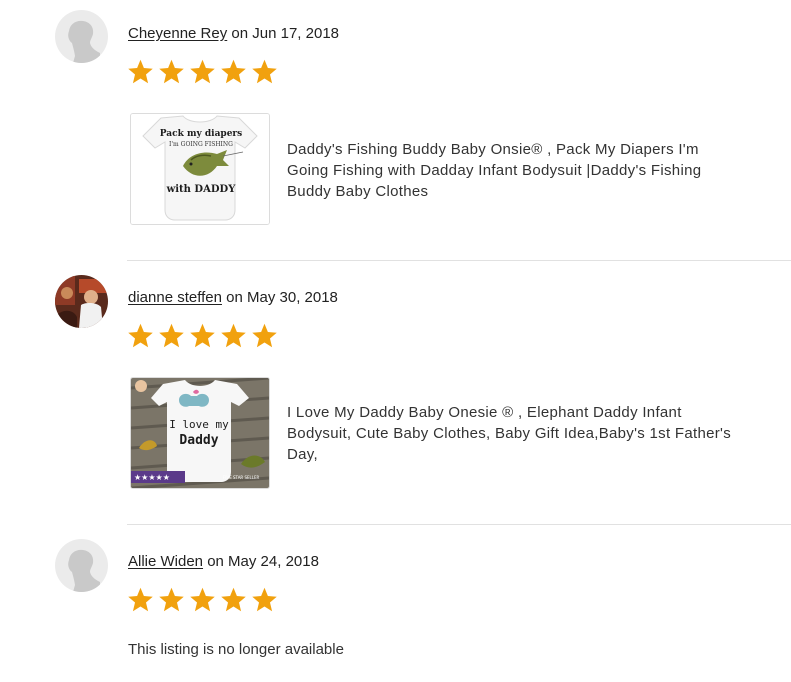 The image size is (791, 682). Describe the element at coordinates (175, 297) in the screenshot. I see `reviewer-name-link: dianne steffen` at that location.